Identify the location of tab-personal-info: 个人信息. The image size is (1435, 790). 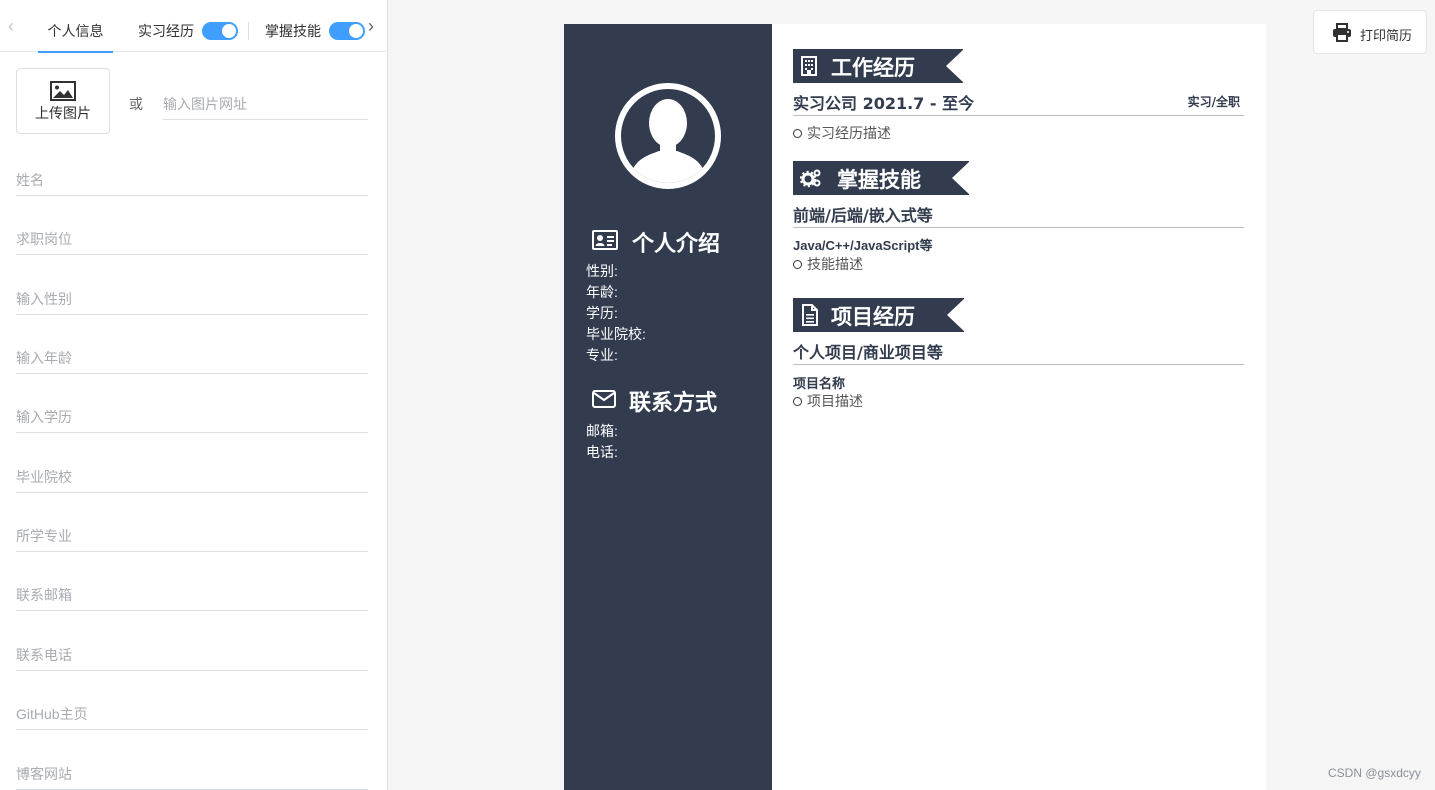
(75, 26).